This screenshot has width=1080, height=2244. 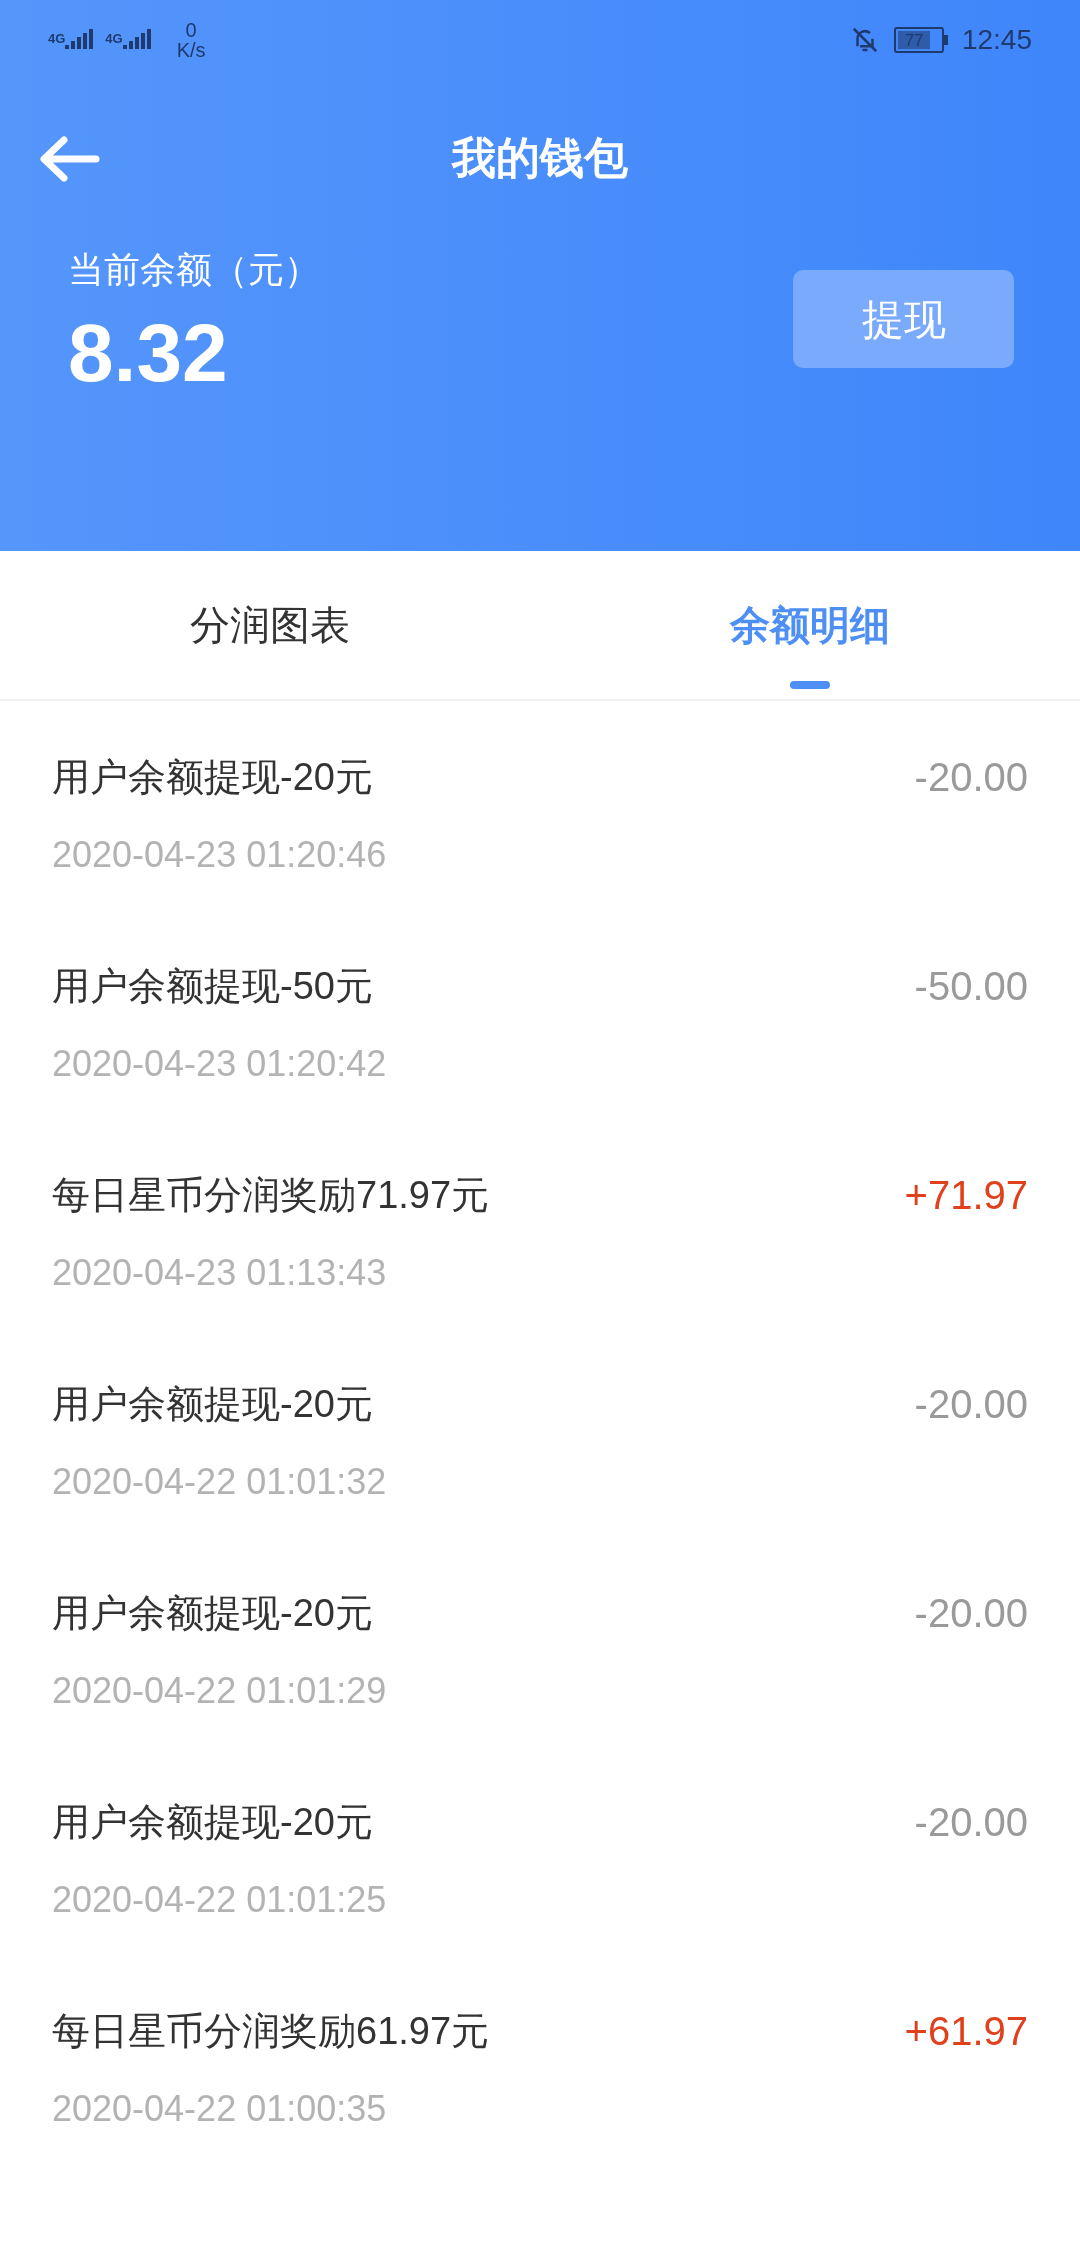 What do you see at coordinates (194, 270) in the screenshot?
I see `balance-label: 当前余额（元）` at bounding box center [194, 270].